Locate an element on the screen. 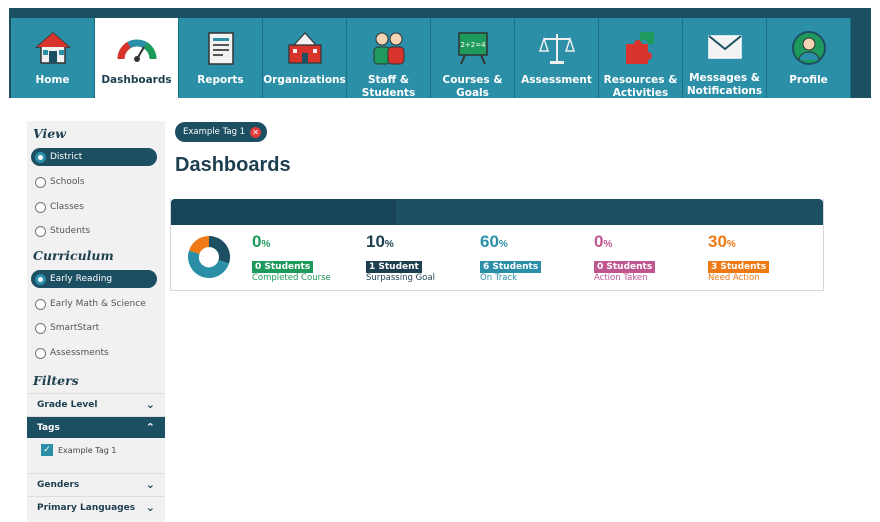 The height and width of the screenshot is (522, 880). radio-label: Classes is located at coordinates (67, 207).